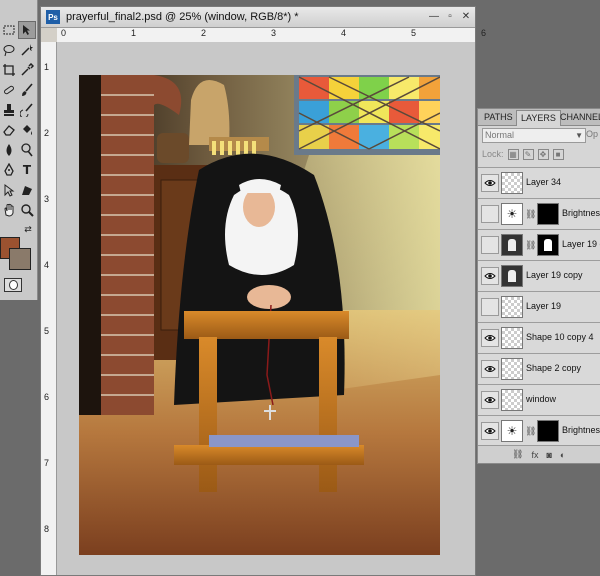 The image size is (600, 576). I want to click on chevron-down-icon: ▼, so click(579, 135).